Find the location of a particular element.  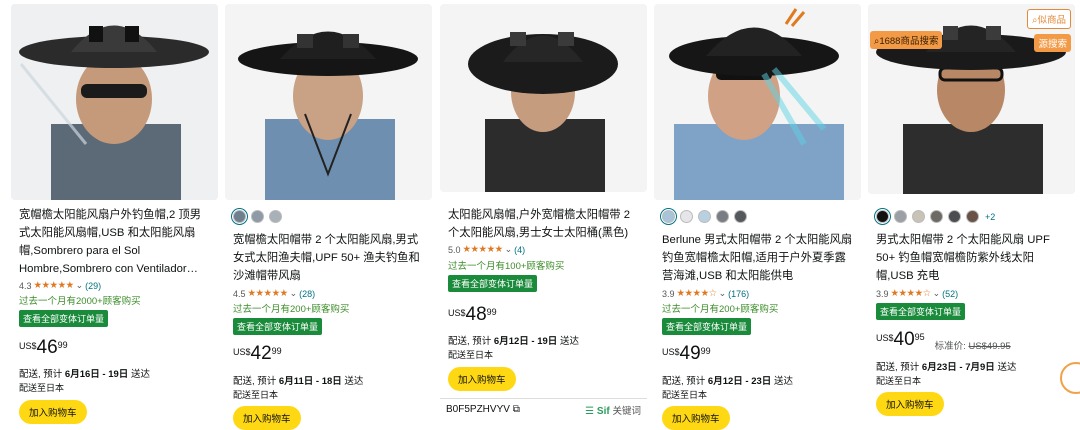

search-1688-button: ⌕1688商品搜索 is located at coordinates (906, 40).